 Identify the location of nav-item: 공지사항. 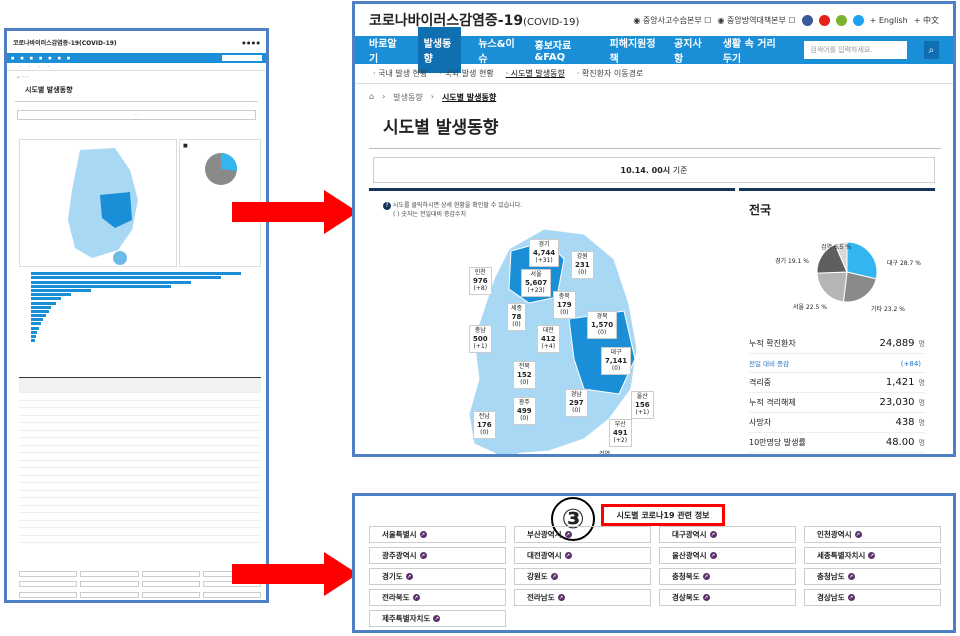
(690, 50).